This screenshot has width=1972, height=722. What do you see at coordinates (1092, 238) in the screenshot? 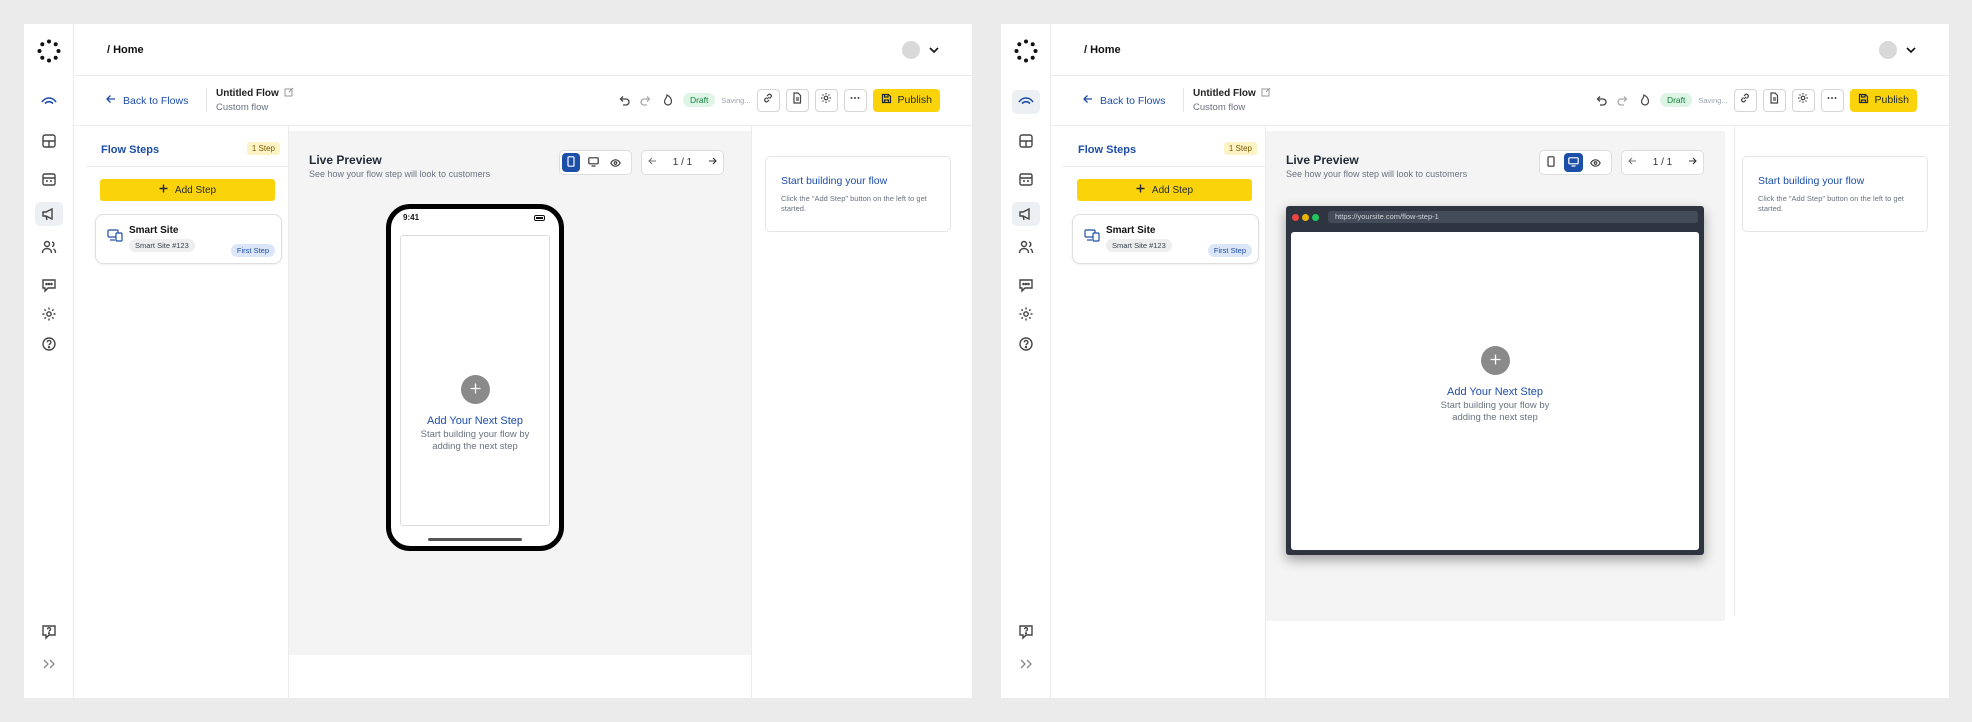
I see `devices-icon` at bounding box center [1092, 238].